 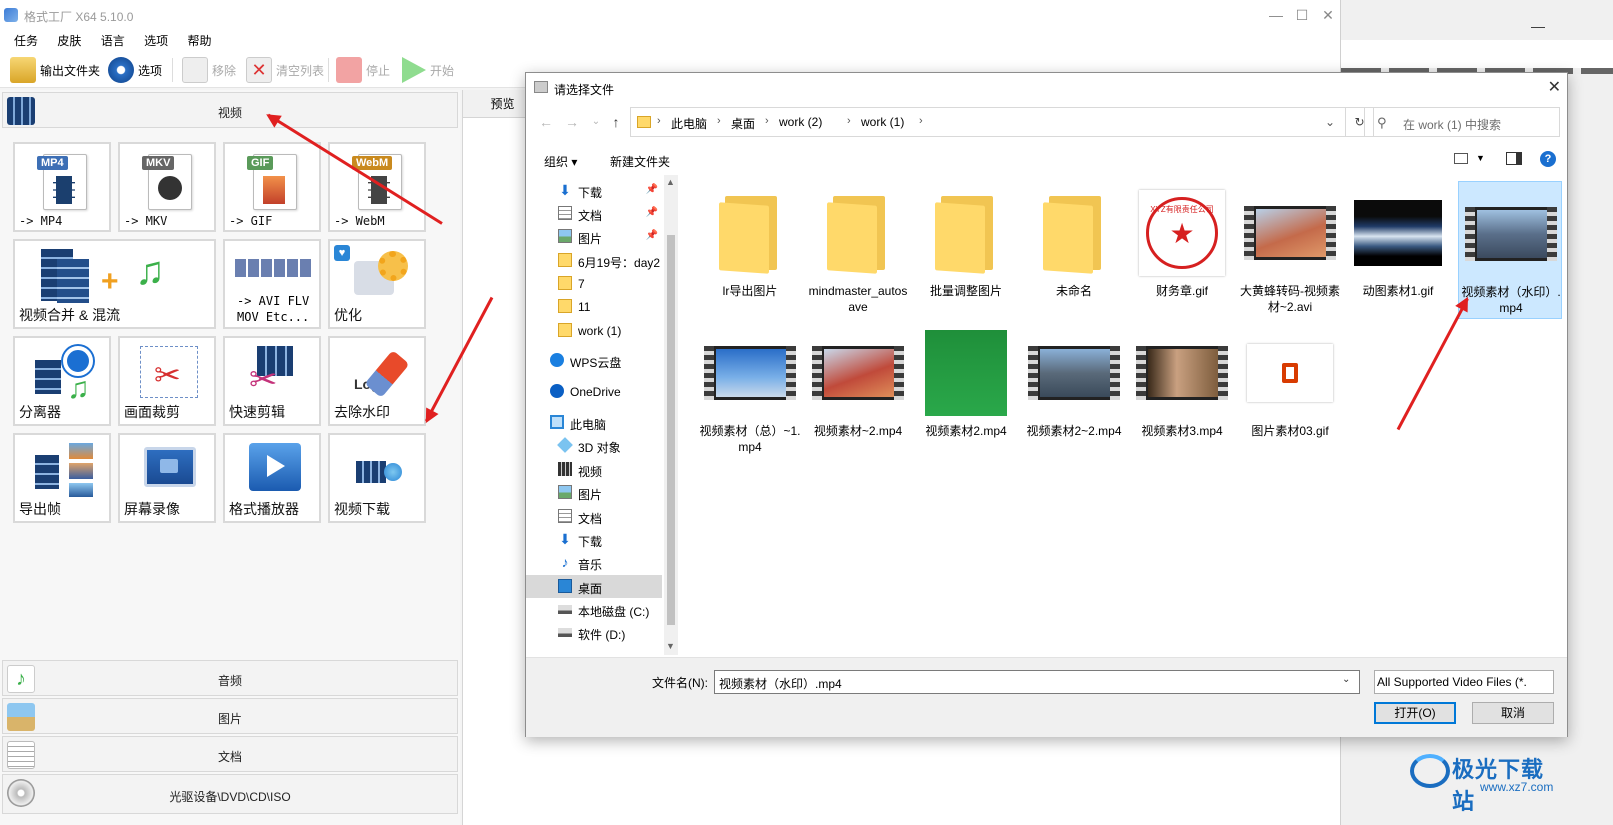 What do you see at coordinates (596, 122) in the screenshot?
I see `recent-chevron-icon: ⌄` at bounding box center [596, 122].